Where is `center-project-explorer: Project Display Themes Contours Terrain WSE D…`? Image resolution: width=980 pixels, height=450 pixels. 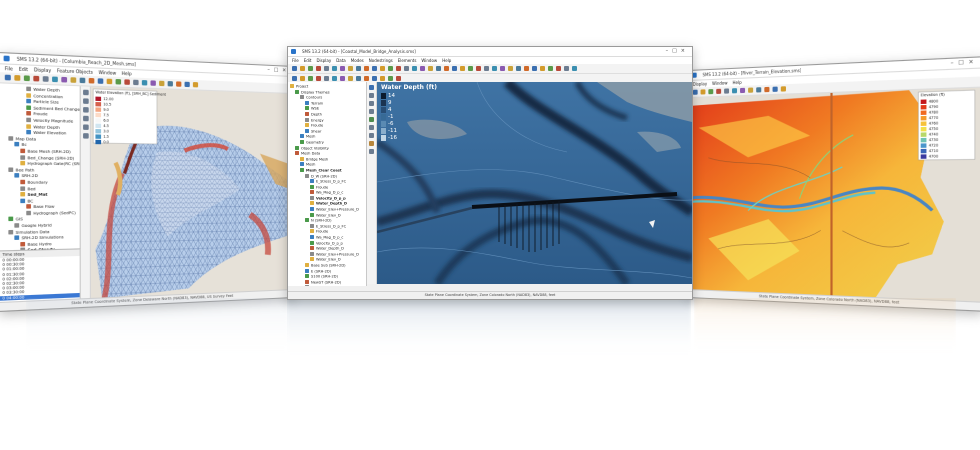 center-project-explorer: Project Display Themes Contours Terrain WSE D… is located at coordinates (327, 184).